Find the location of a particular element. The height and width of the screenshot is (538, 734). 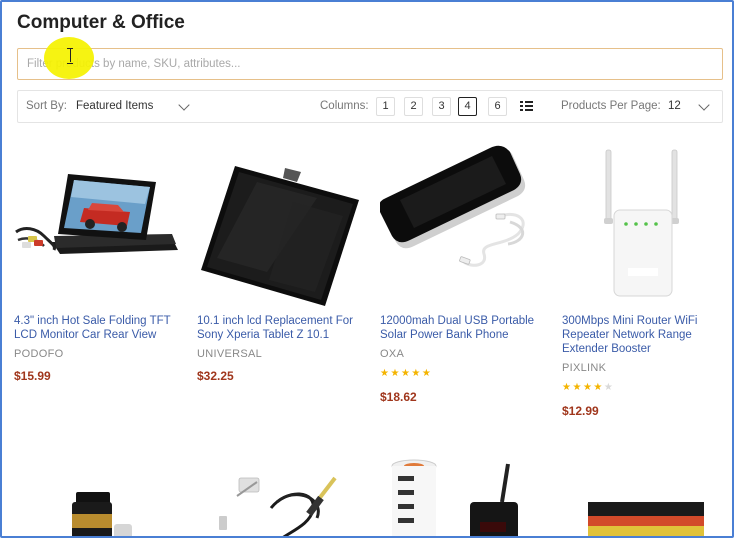

pager-stack-icon is located at coordinates (465, 498).